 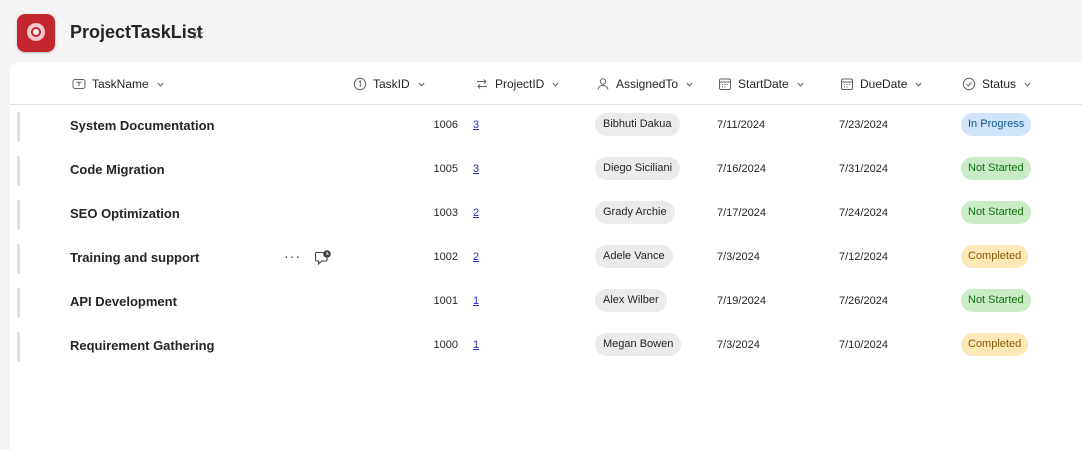 What do you see at coordinates (136, 32) in the screenshot?
I see `page-title: ProjectTaskList` at bounding box center [136, 32].